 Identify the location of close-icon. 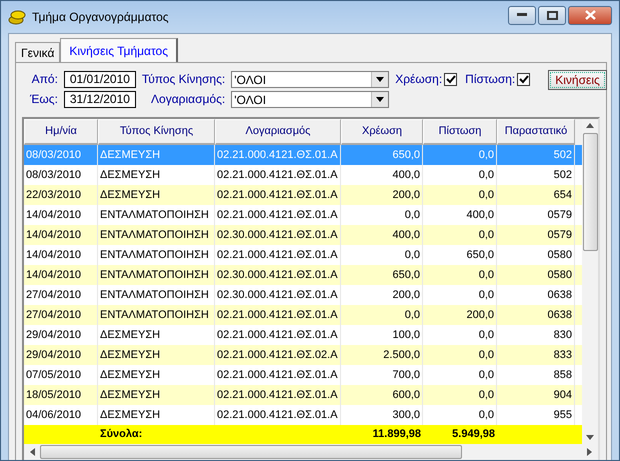
(590, 15).